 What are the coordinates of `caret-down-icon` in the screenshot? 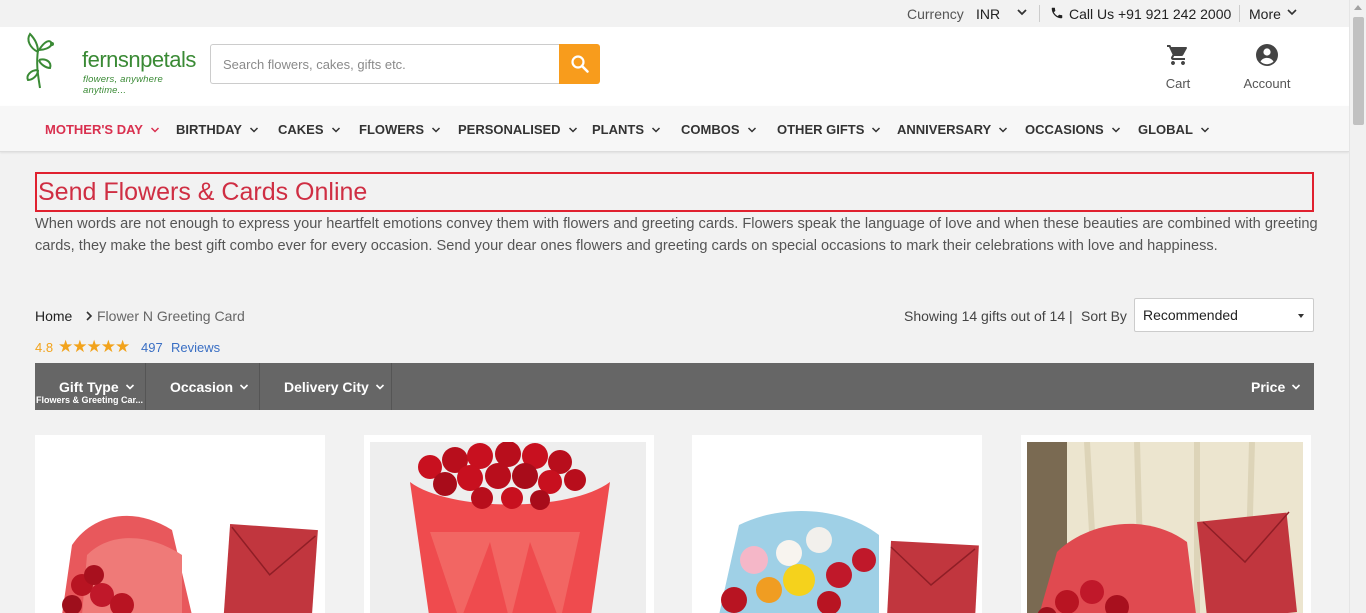 It's located at (1301, 316).